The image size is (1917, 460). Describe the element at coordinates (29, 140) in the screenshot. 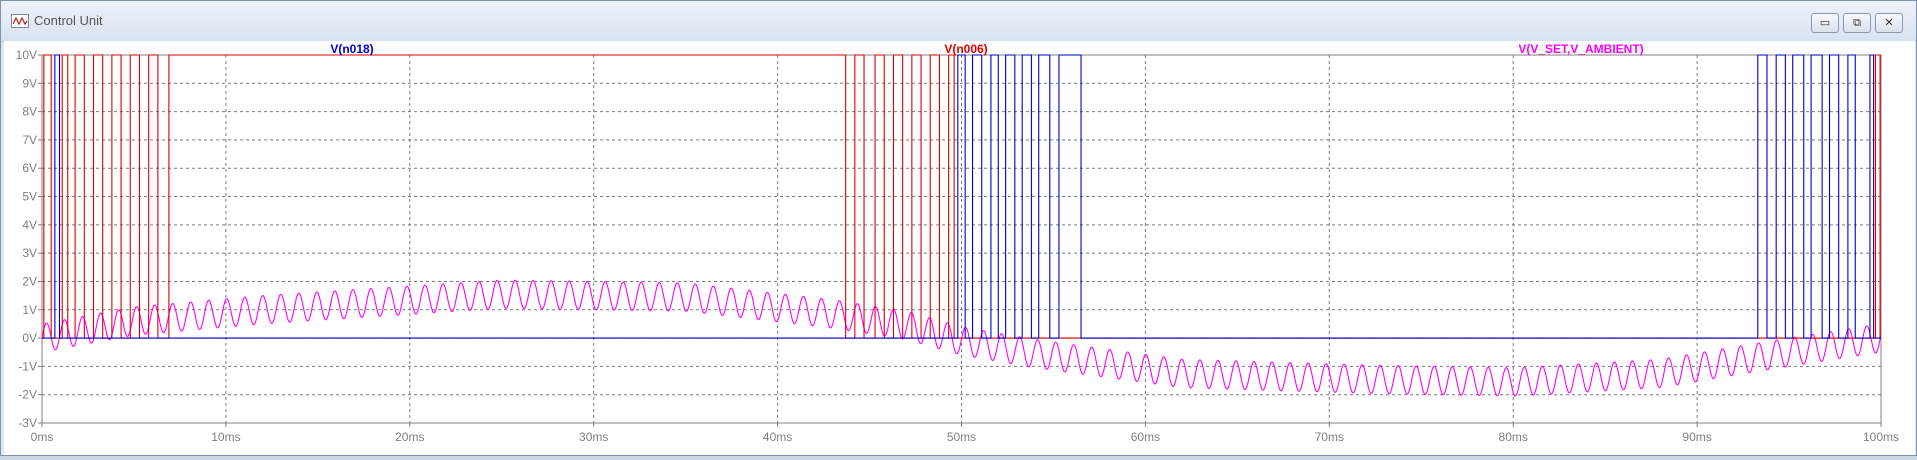

I see `y-tick-label: 7V` at that location.